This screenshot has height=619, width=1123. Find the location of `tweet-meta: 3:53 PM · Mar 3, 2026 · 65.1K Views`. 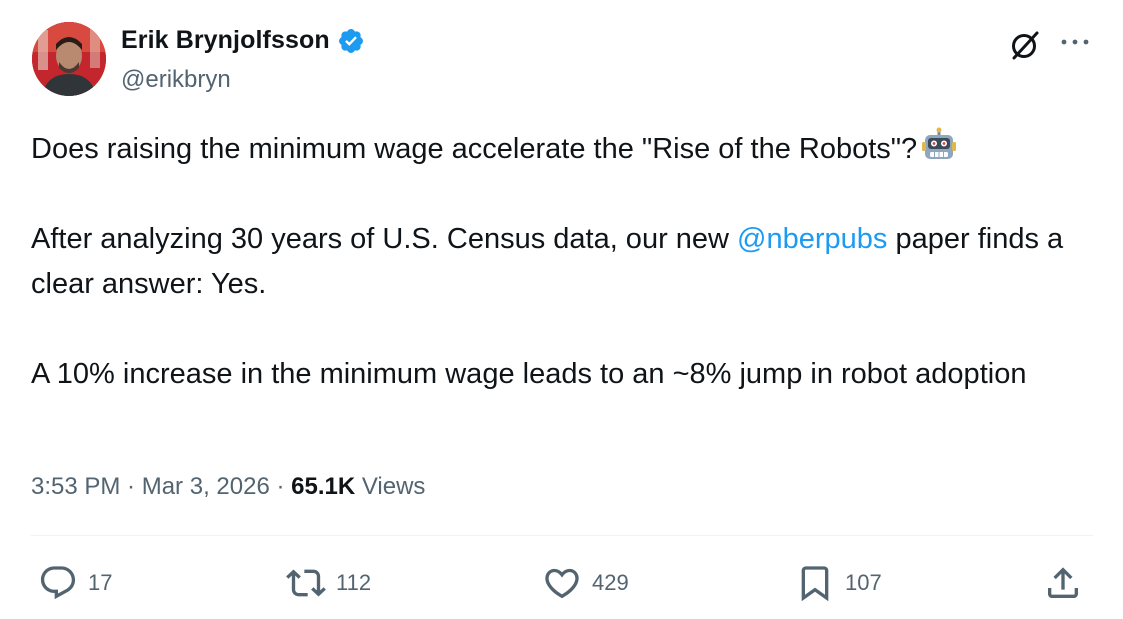

tweet-meta: 3:53 PM · Mar 3, 2026 · 65.1K Views is located at coordinates (228, 487).